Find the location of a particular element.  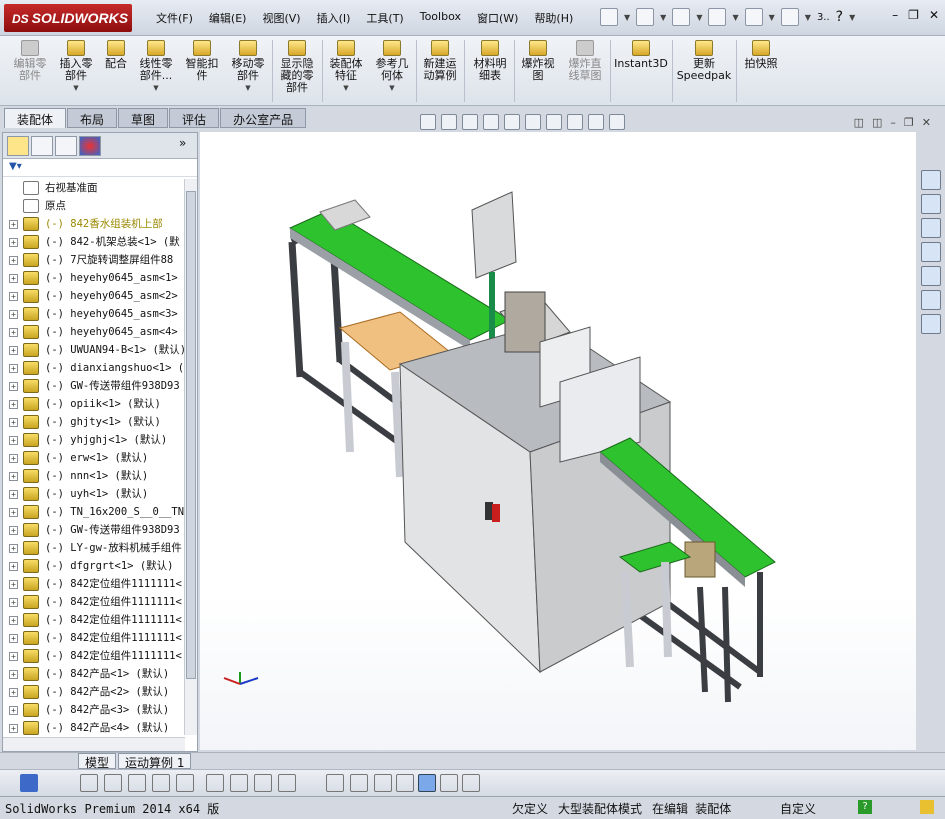

minimize-icon: – is located at coordinates (895, 15).